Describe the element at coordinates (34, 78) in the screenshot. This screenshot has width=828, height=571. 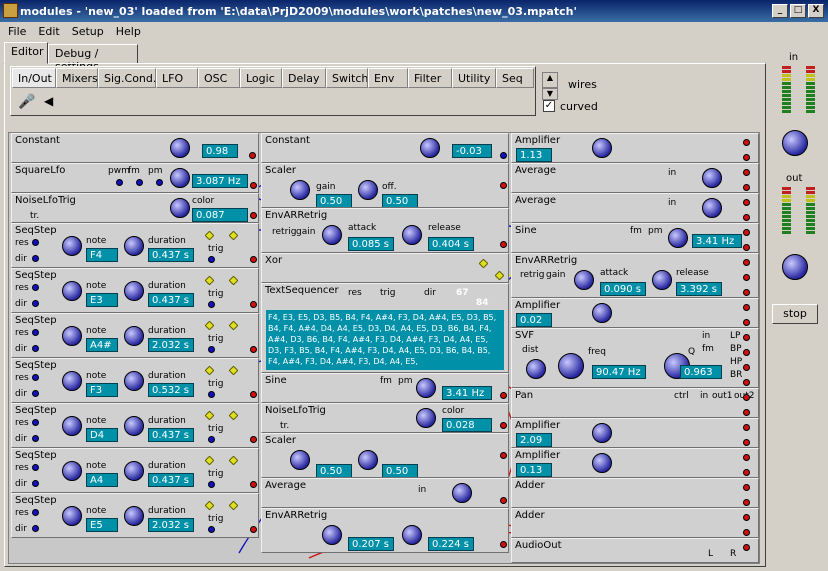
I see `tab-inout: In/Out` at that location.